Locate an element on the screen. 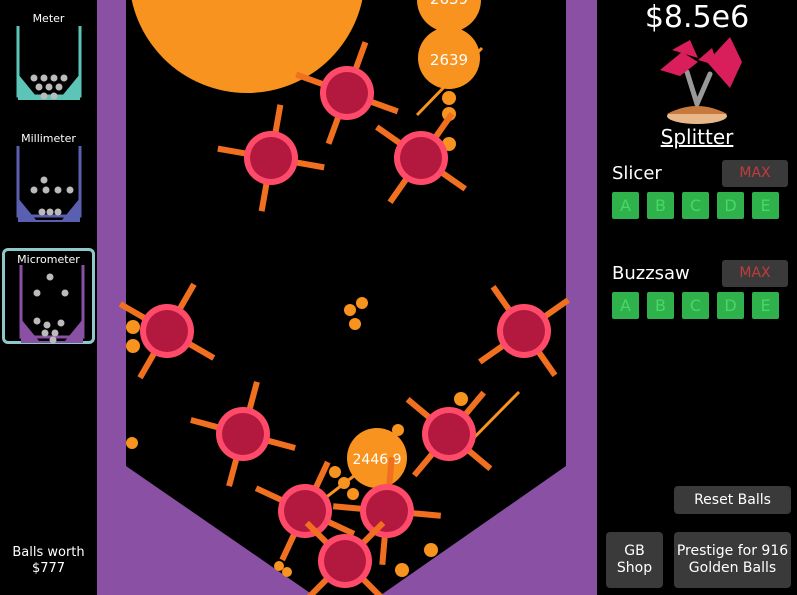  buzzsaw-upgrade-a: A is located at coordinates (625, 305).